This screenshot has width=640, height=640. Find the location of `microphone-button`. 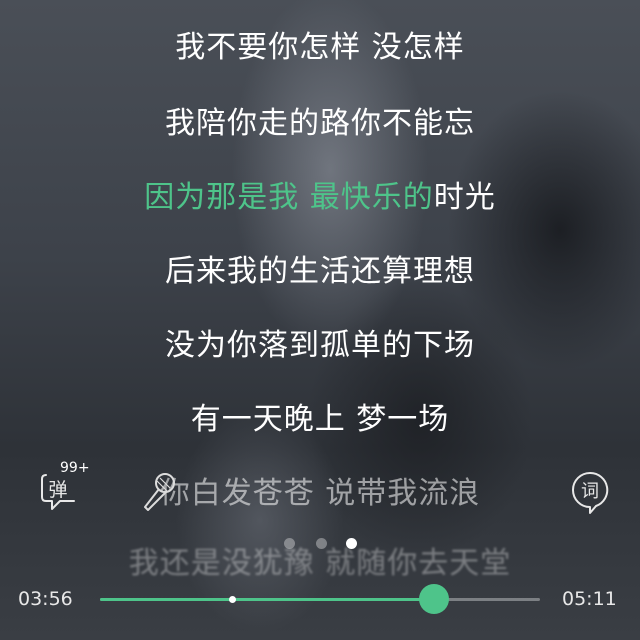

microphone-button is located at coordinates (158, 492).